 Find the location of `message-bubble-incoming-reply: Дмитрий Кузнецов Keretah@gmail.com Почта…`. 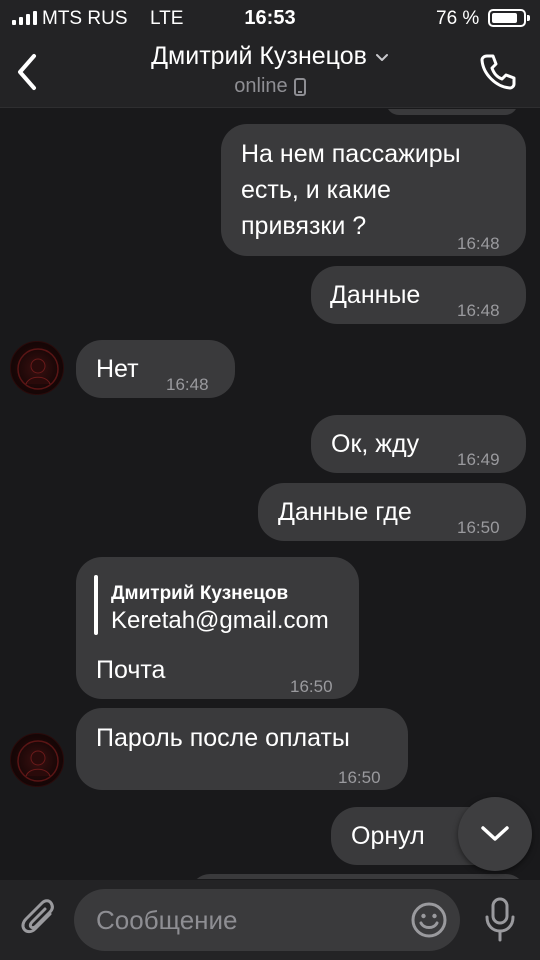

message-bubble-incoming-reply: Дмитрий Кузнецов Keretah@gmail.com Почта… is located at coordinates (217, 628).